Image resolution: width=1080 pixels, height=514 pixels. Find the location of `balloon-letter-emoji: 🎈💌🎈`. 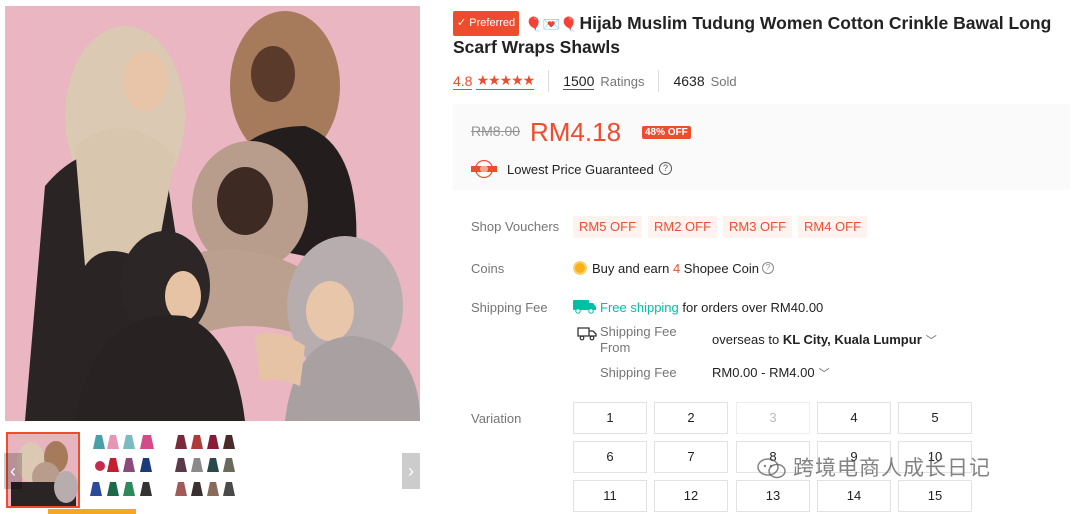

balloon-letter-emoji: 🎈💌🎈 is located at coordinates (551, 24).